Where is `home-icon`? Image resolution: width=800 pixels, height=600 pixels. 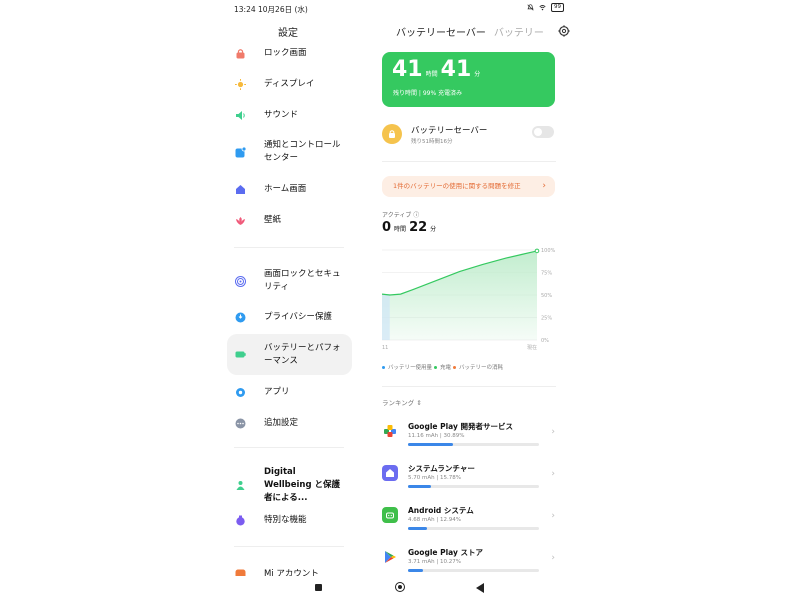
home-icon is located at coordinates (240, 189).